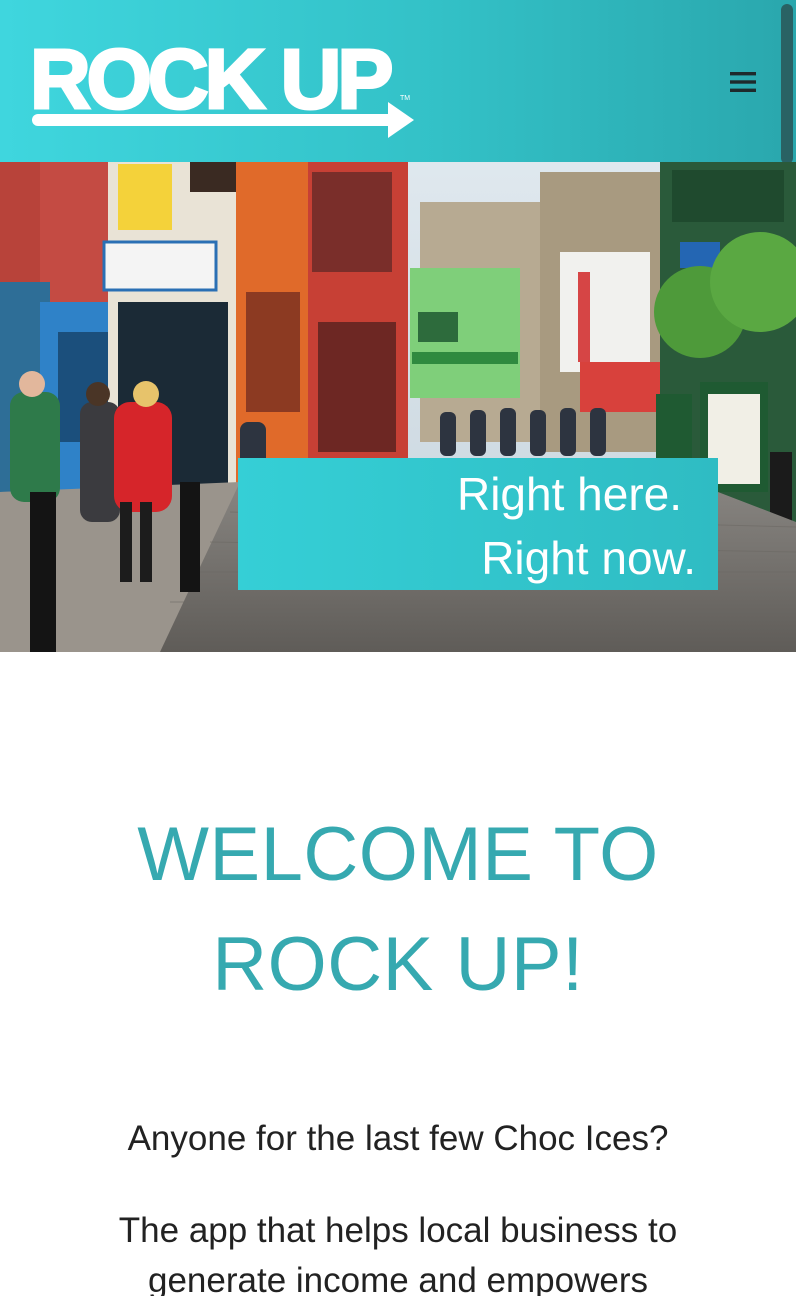  Describe the element at coordinates (405, 98) in the screenshot. I see `trademark-mark: TM` at that location.